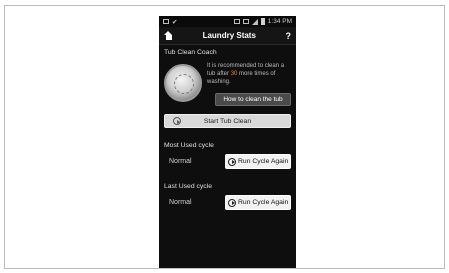 The width and height of the screenshot is (449, 273). What do you see at coordinates (253, 99) in the screenshot?
I see `how-to-clean-tub-button: How to clean the tub` at bounding box center [253, 99].